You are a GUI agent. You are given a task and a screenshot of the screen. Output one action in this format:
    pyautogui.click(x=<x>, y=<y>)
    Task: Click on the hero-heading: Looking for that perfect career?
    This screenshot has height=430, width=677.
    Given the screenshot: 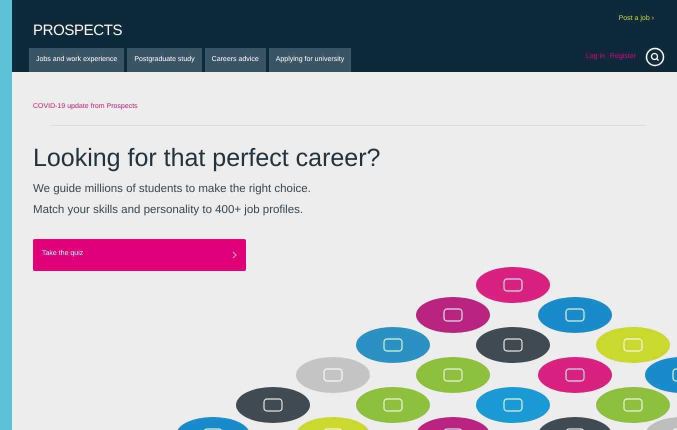 What is the action you would take?
    pyautogui.click(x=206, y=157)
    